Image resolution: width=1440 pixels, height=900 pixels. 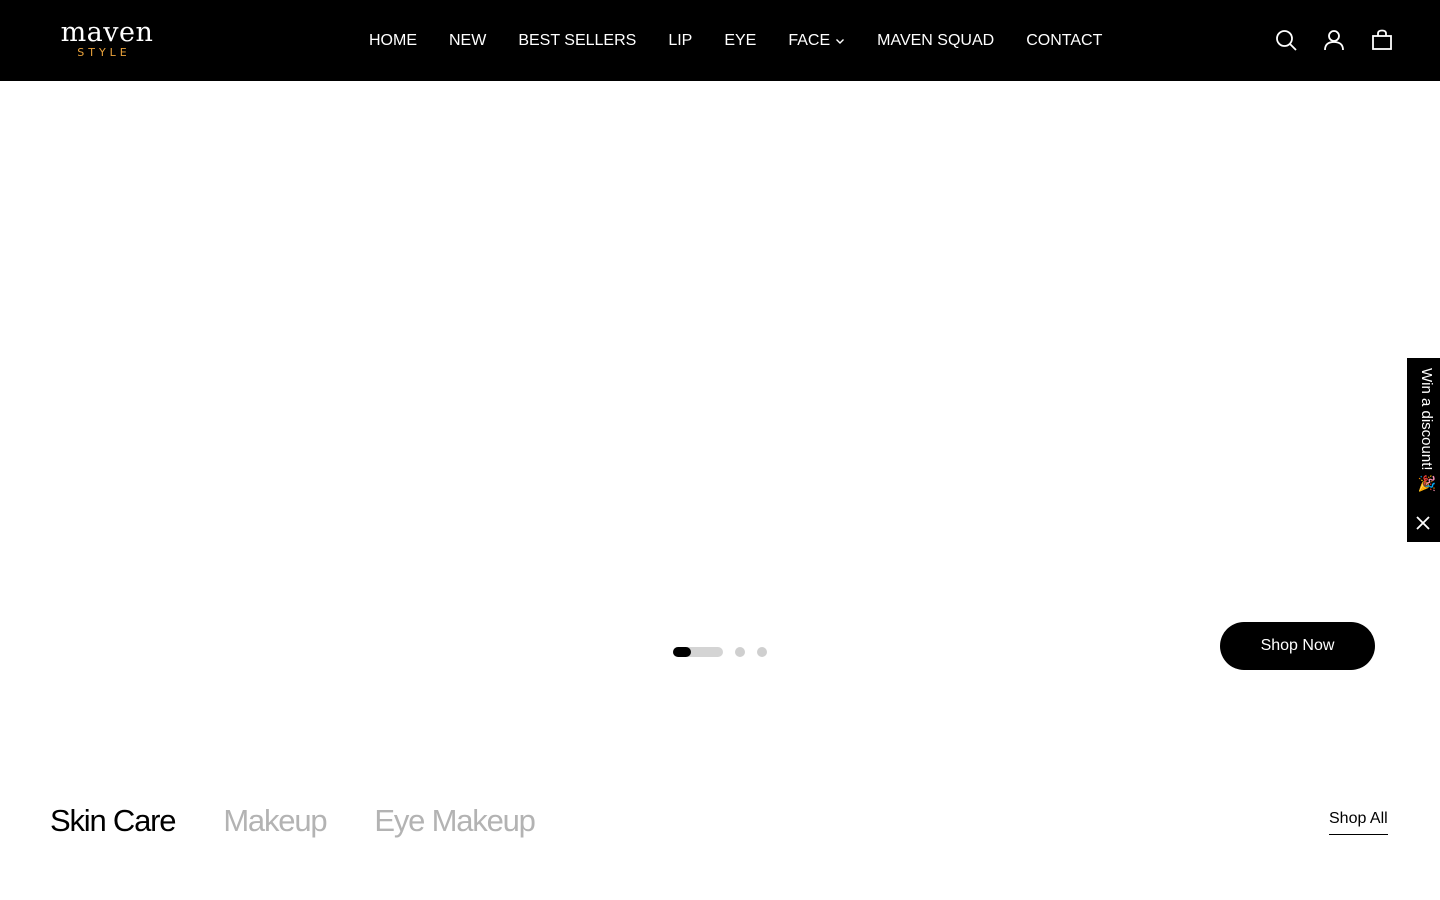 I want to click on nav-item-best-sellers: BEST SELLERS, so click(x=577, y=41).